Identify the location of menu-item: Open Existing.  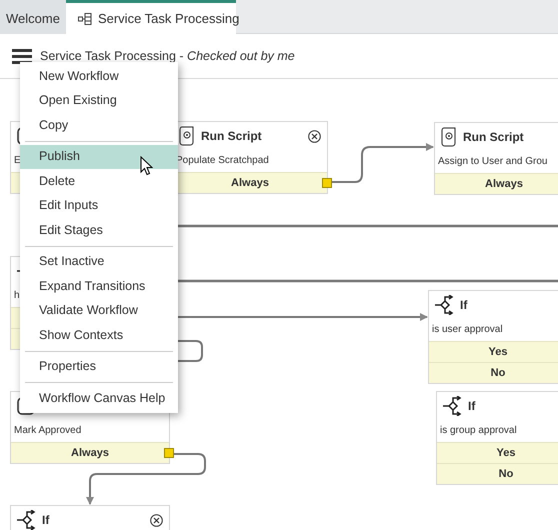
(99, 100).